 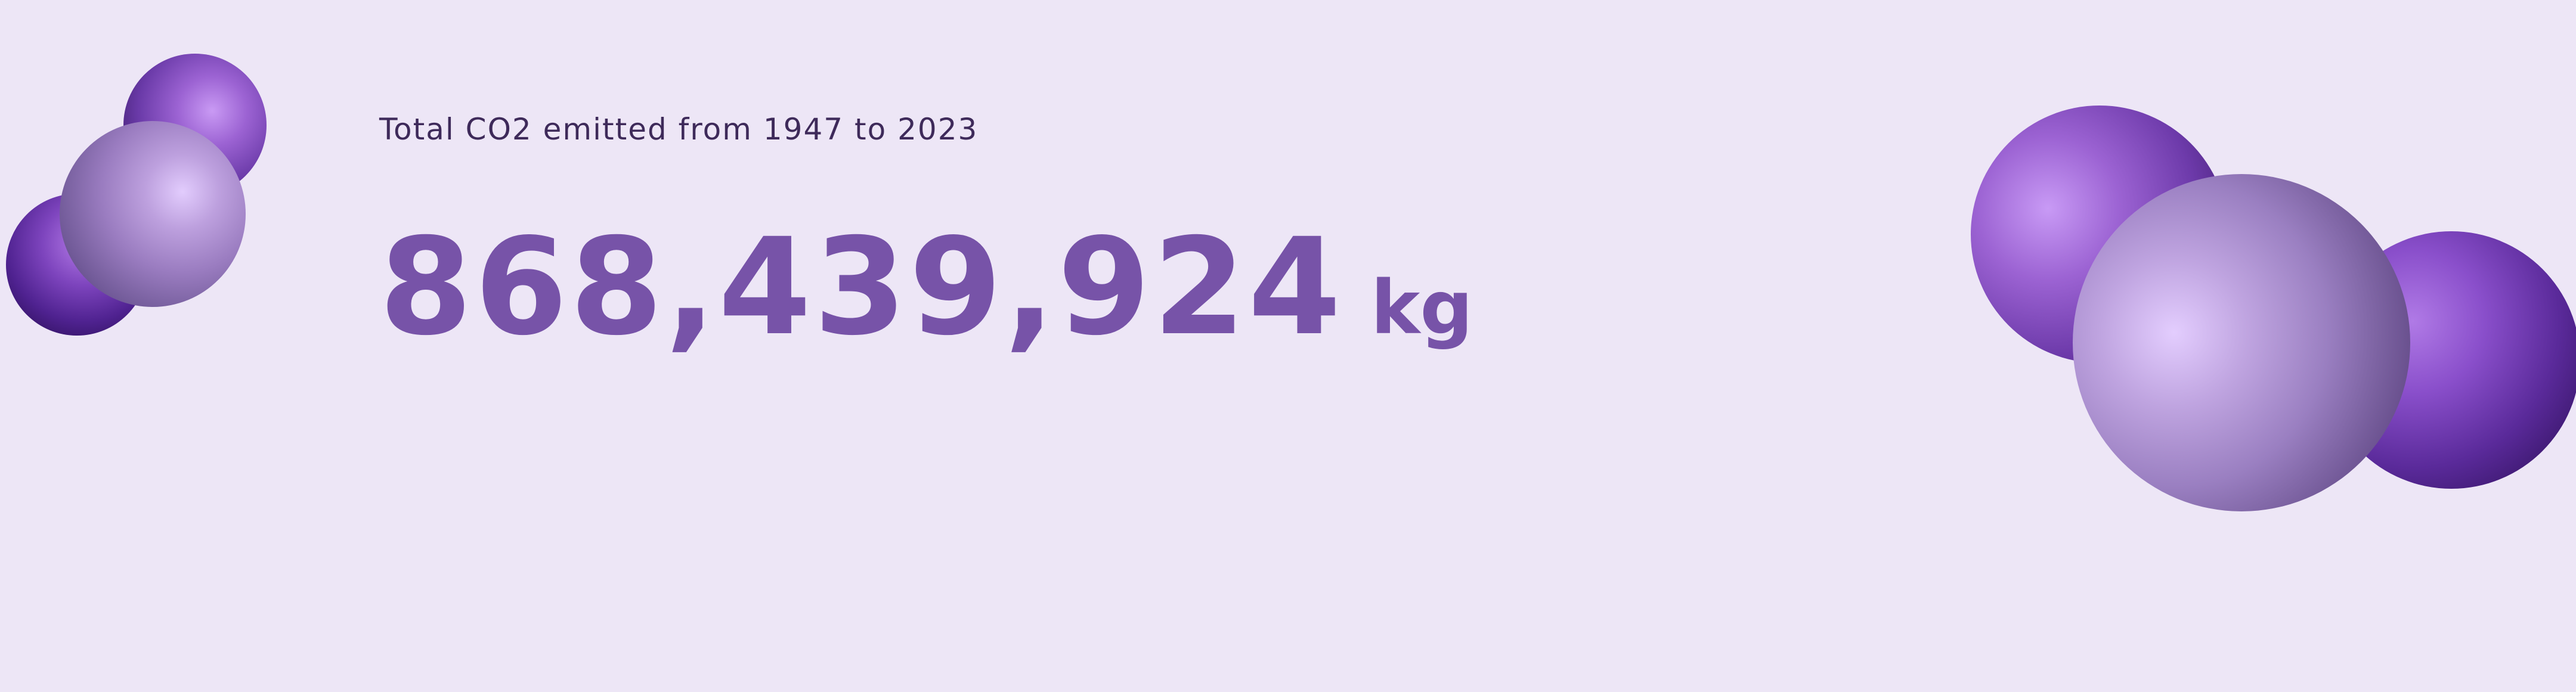 What do you see at coordinates (679, 129) in the screenshot?
I see `total-emissions-caption: Total CO2 emitted from 1947 to 2023` at bounding box center [679, 129].